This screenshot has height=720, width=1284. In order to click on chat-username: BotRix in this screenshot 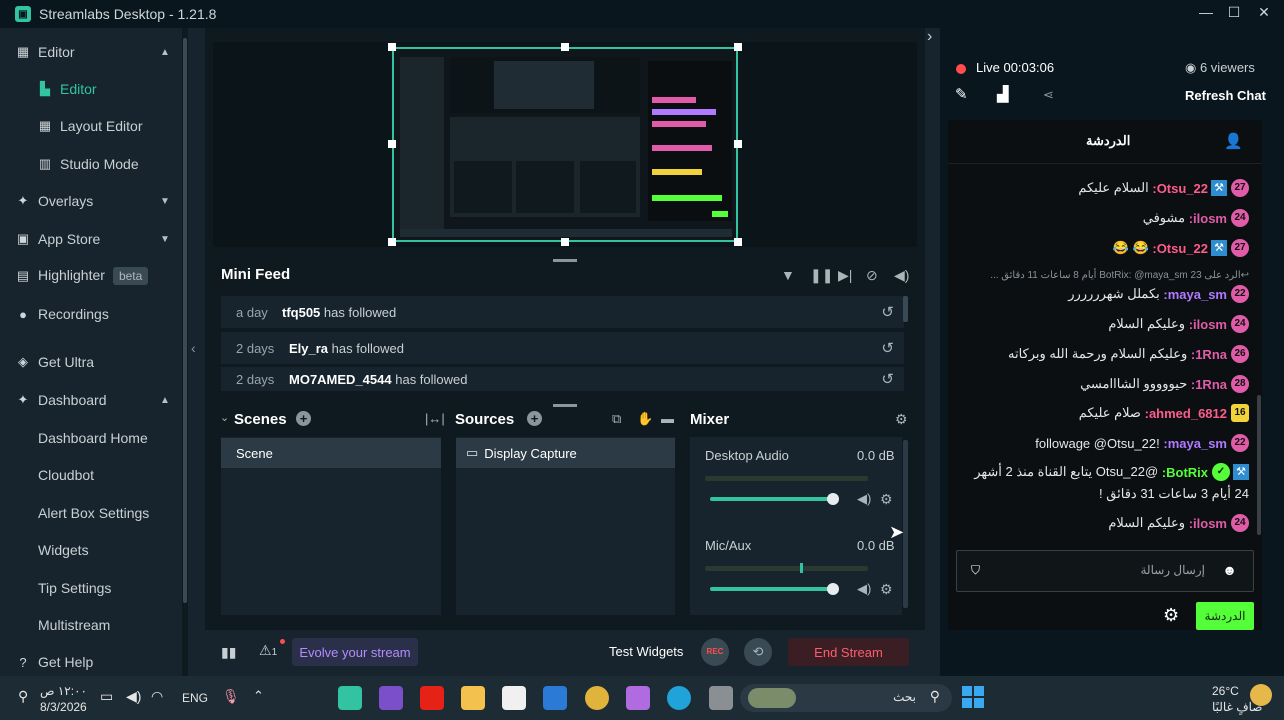, I will do `click(1187, 472)`.